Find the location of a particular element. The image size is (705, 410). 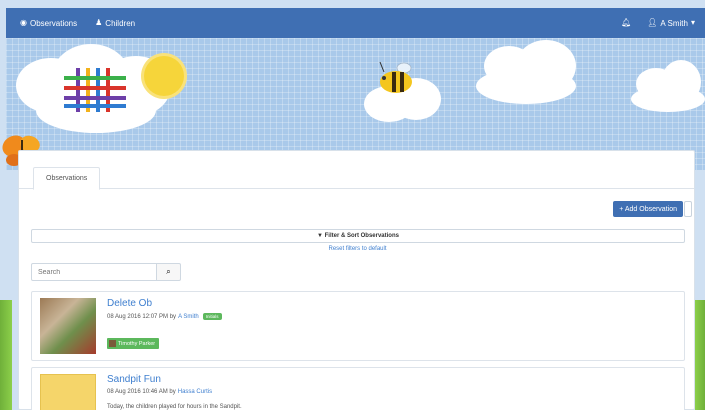

filter-sort-label: ▼ Filter & Sort Observations is located at coordinates (358, 236).